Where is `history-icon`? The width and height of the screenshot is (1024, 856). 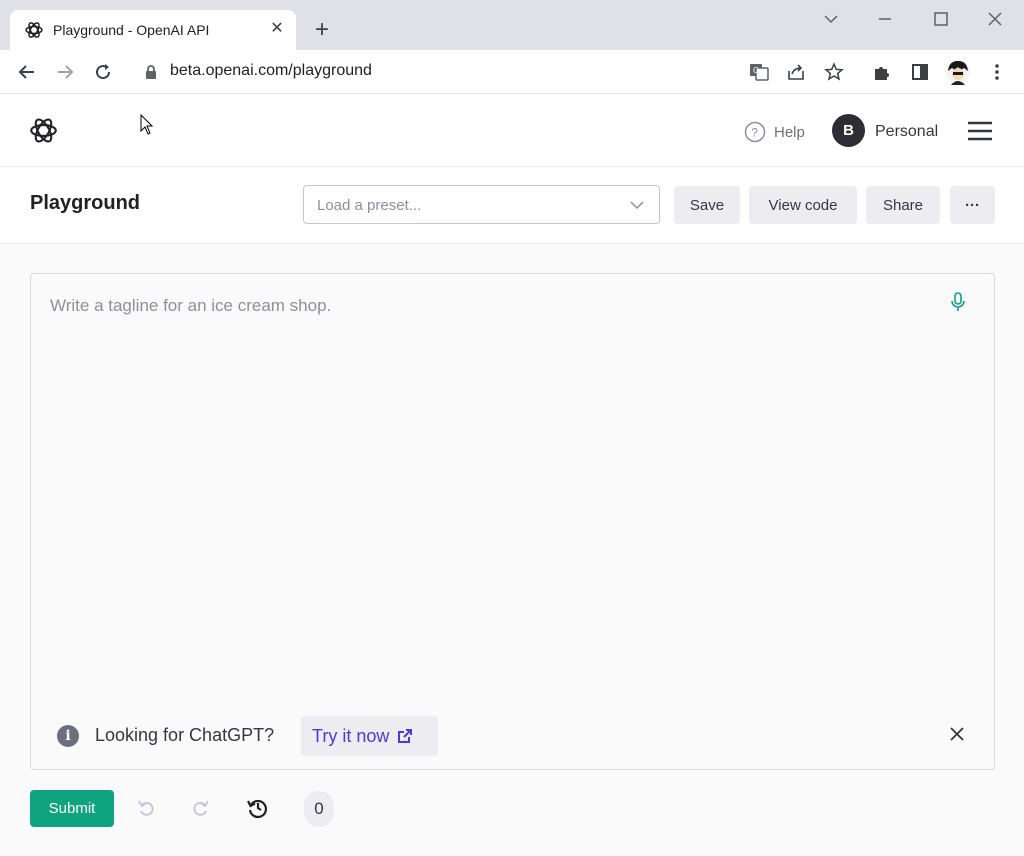 history-icon is located at coordinates (258, 808).